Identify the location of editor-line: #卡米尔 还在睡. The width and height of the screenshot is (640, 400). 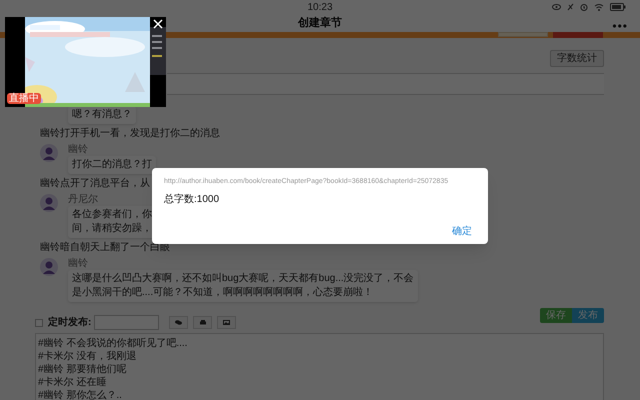
(73, 382).